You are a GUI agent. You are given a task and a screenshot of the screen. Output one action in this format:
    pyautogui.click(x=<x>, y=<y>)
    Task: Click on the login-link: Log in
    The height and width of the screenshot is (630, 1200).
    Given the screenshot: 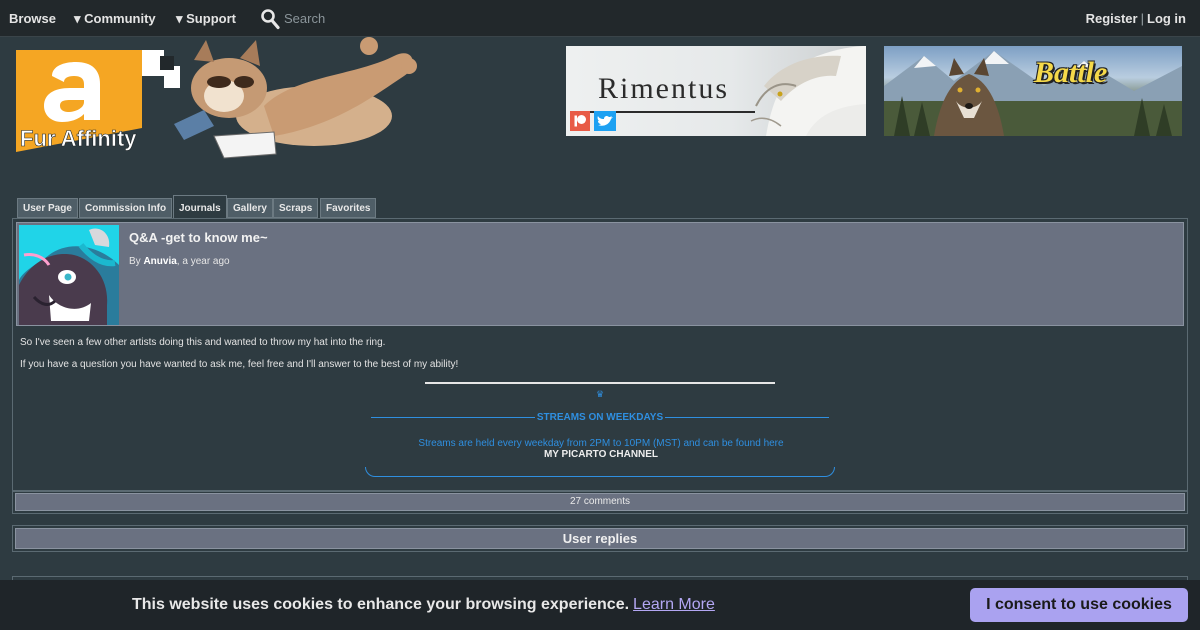 What is the action you would take?
    pyautogui.click(x=1166, y=18)
    